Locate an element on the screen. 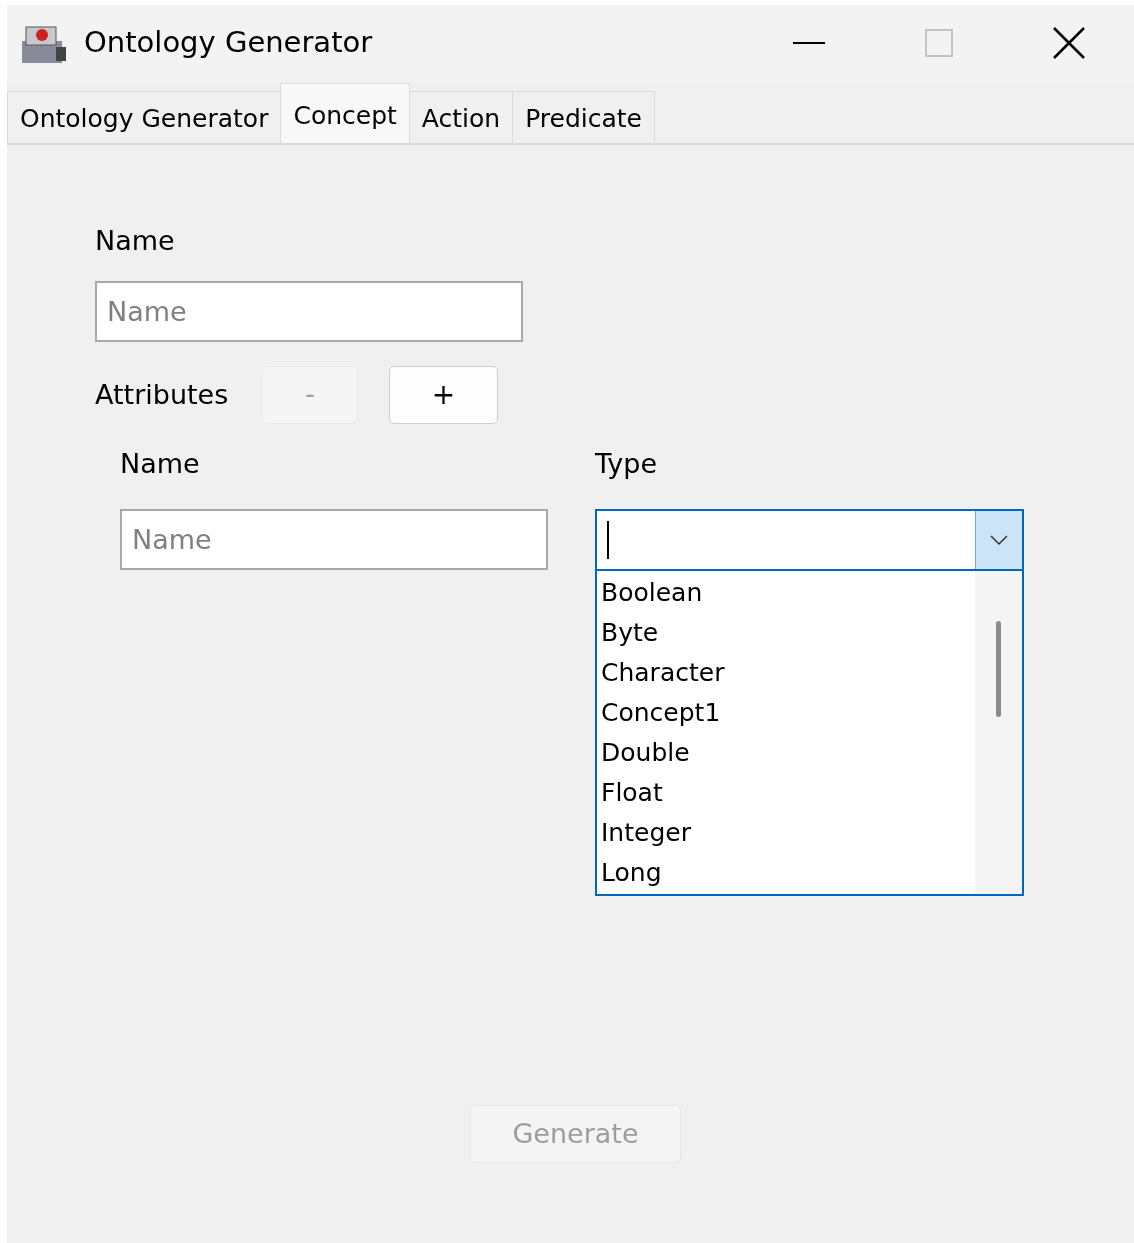 The height and width of the screenshot is (1243, 1134). add-button: + is located at coordinates (443, 395).